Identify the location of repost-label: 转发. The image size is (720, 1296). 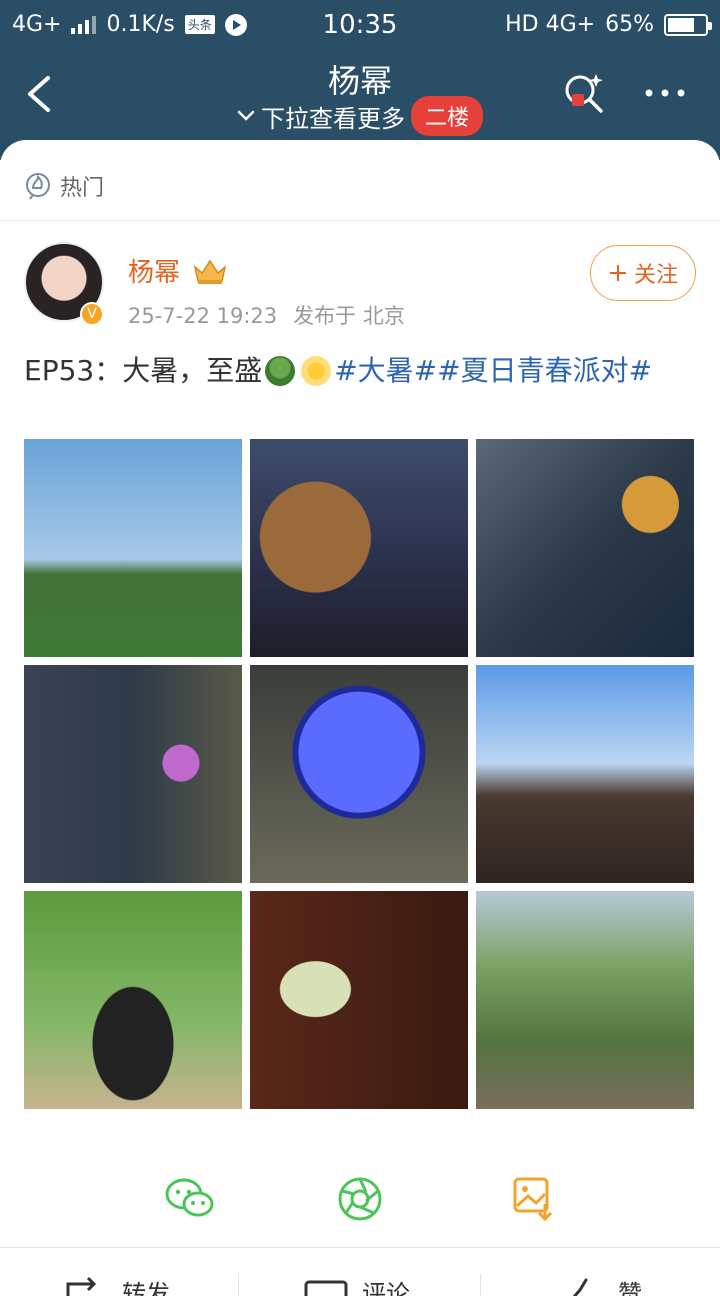
(146, 1288).